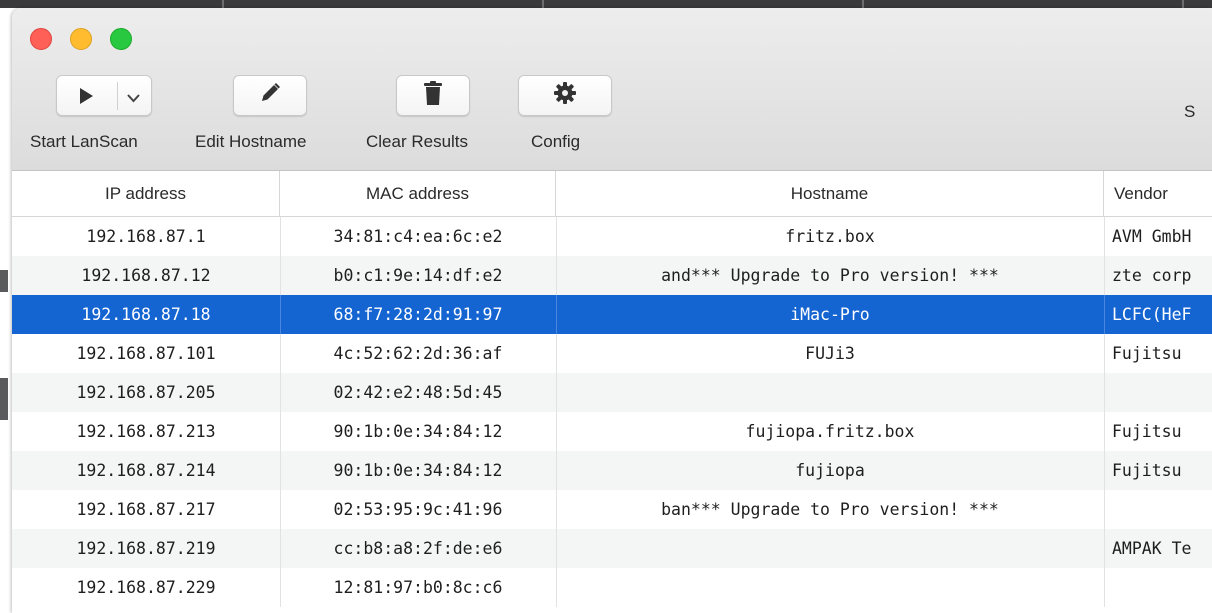  I want to click on minimize-window-button, so click(81, 39).